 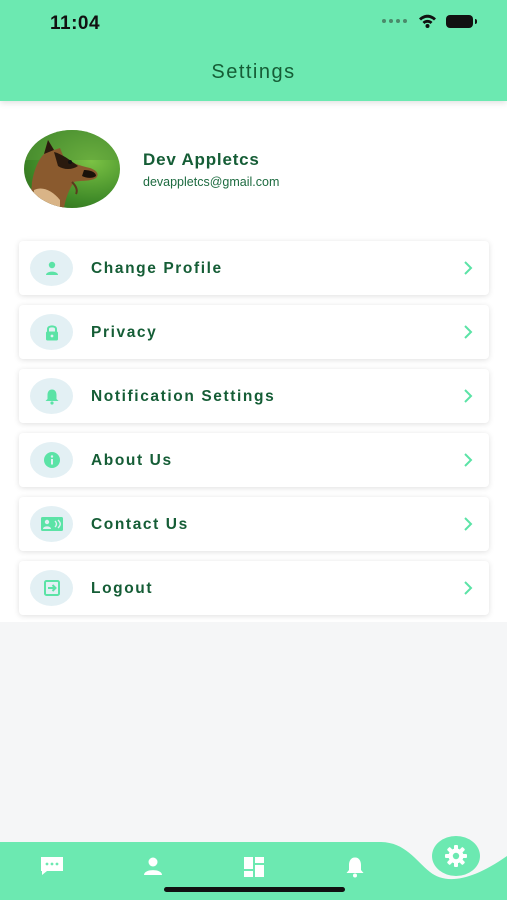 I want to click on profile-name: Dev Appletcs, so click(x=201, y=159).